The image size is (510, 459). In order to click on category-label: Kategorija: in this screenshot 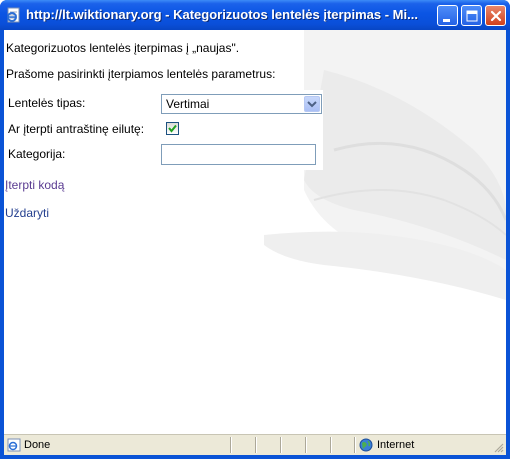, I will do `click(37, 154)`.